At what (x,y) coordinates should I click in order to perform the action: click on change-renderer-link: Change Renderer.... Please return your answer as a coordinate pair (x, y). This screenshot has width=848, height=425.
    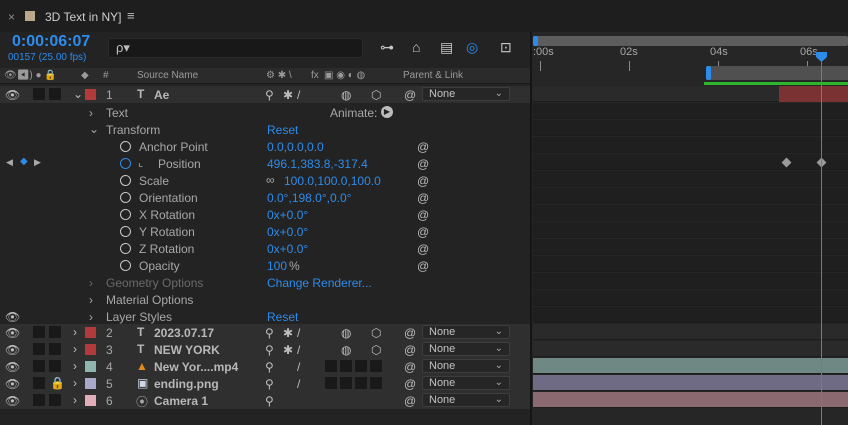
    Looking at the image, I should click on (319, 283).